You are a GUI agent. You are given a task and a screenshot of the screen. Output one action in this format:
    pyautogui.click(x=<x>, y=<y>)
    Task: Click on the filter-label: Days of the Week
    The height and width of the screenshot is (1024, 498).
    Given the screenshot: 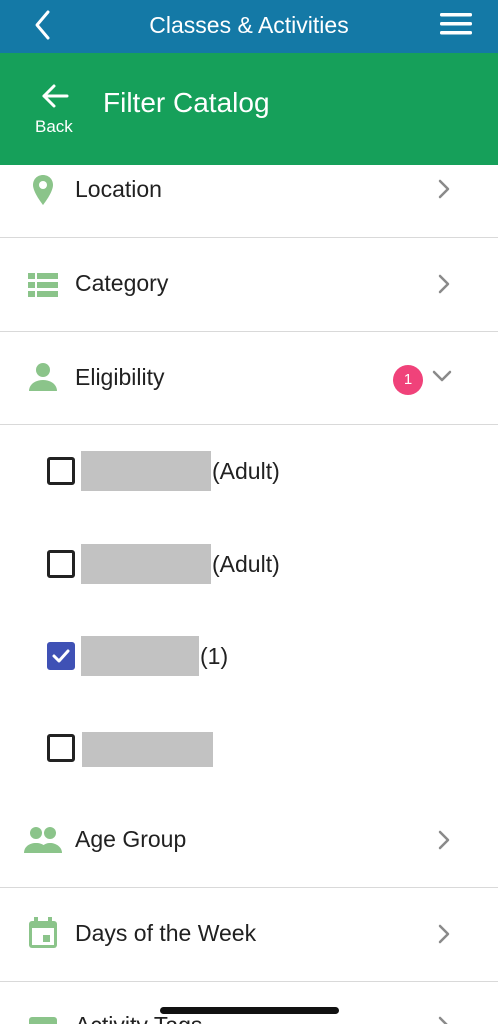 What is the action you would take?
    pyautogui.click(x=166, y=933)
    